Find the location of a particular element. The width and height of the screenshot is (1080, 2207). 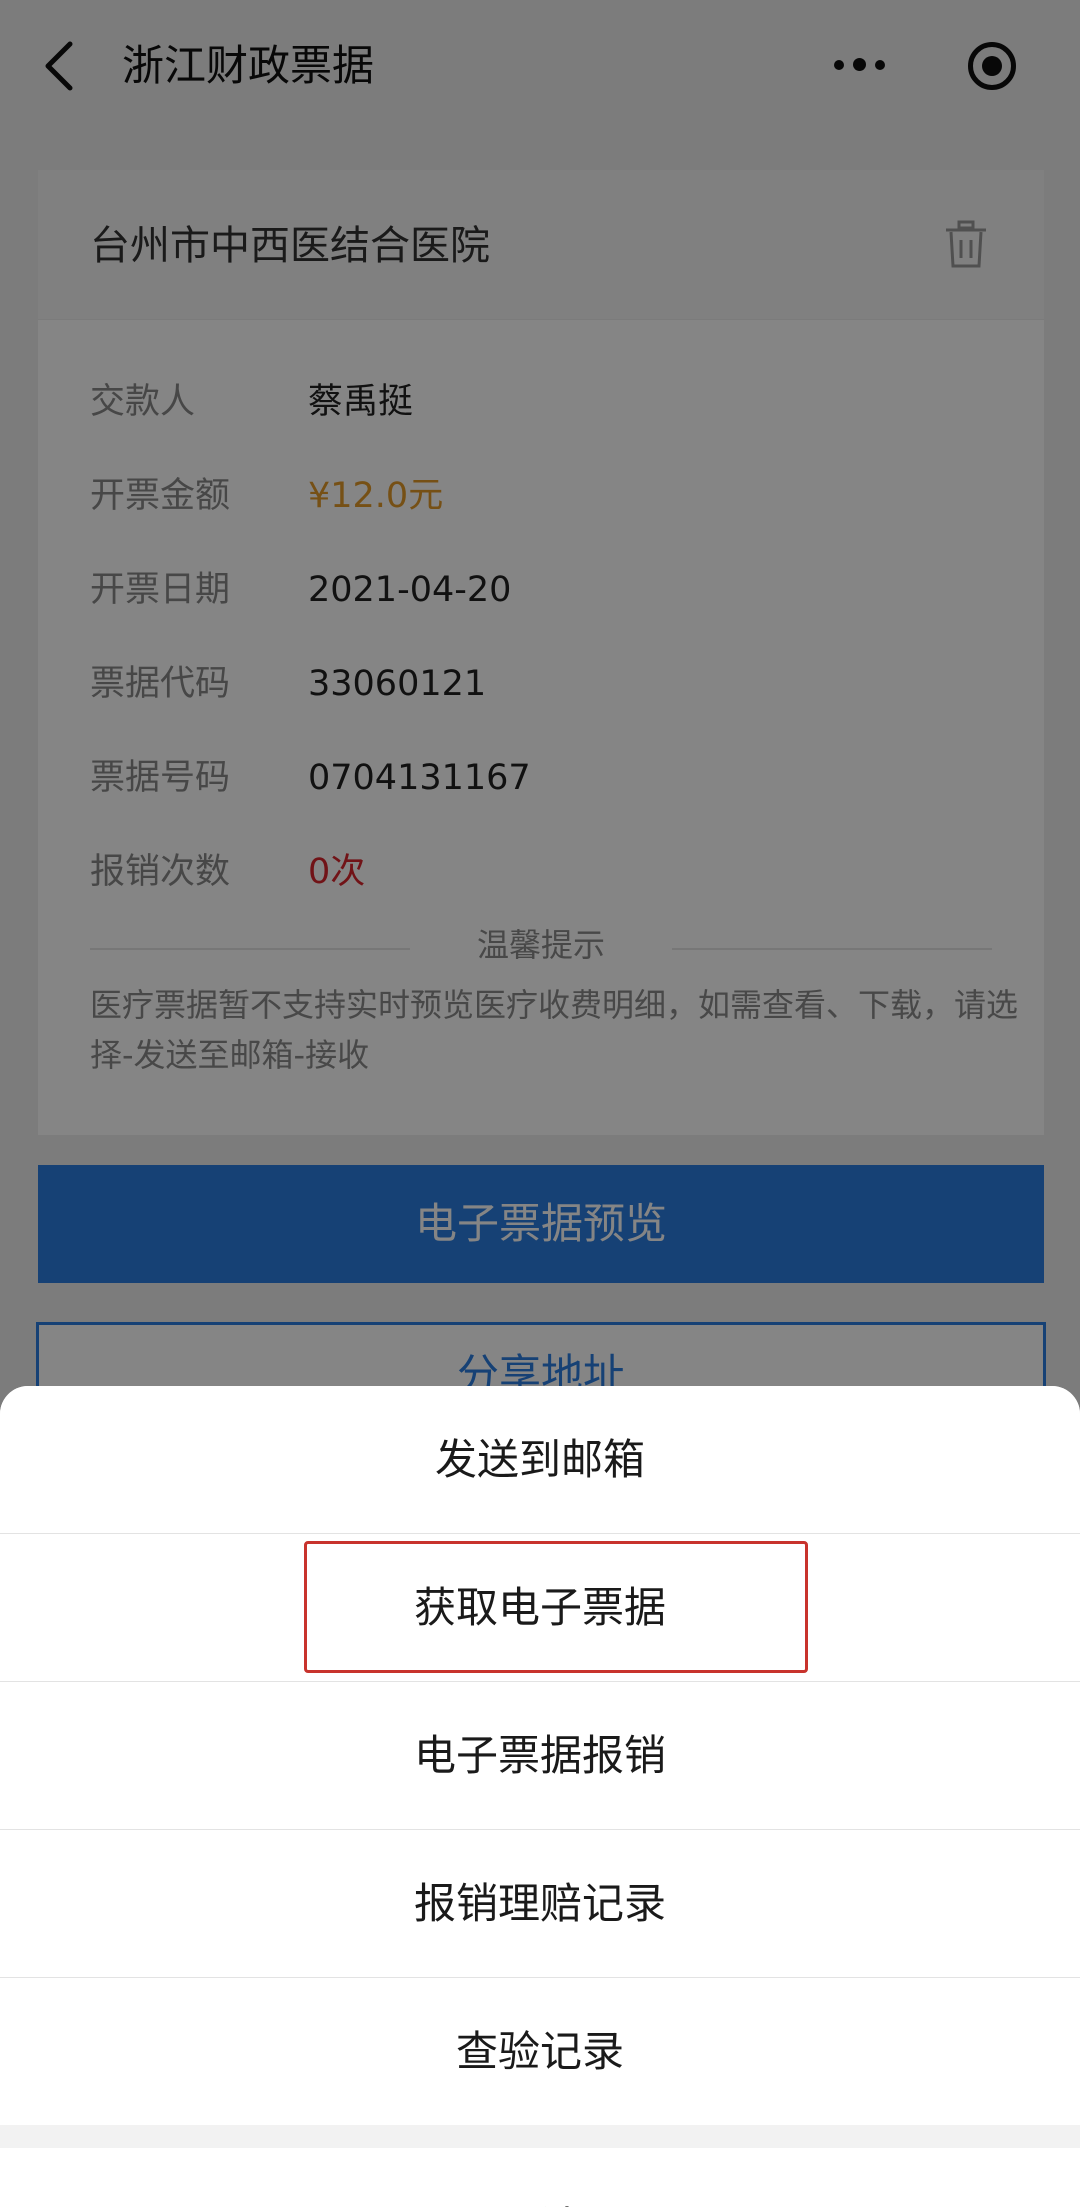

reimburse-claim-records-item: 报销理赔记录 is located at coordinates (540, 1903).